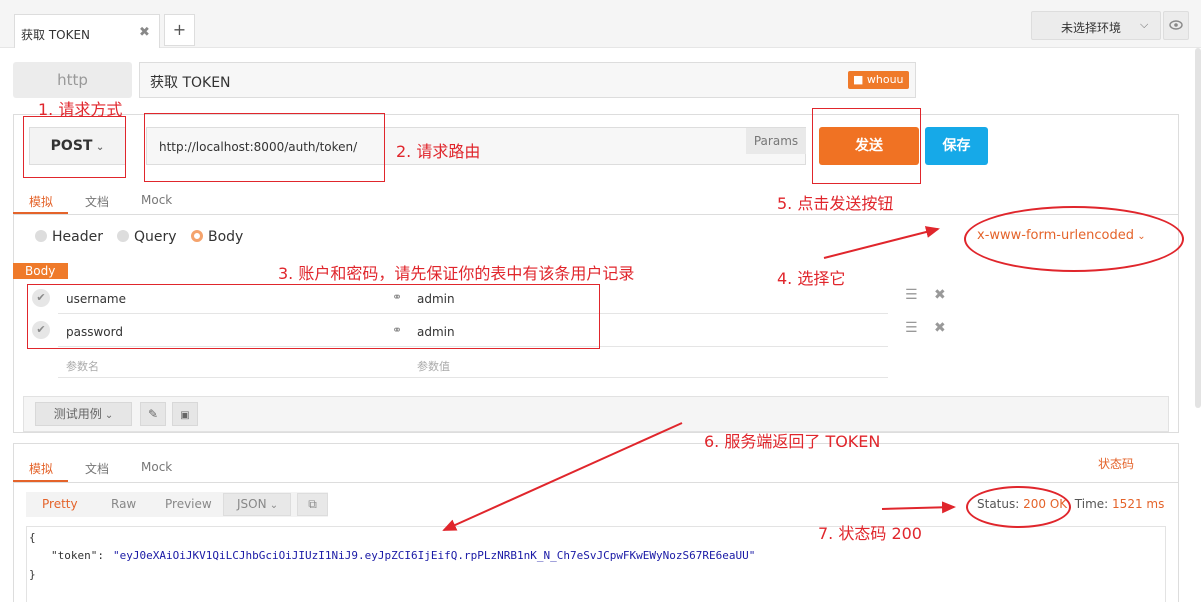 The width and height of the screenshot is (1201, 602). I want to click on arrow-to-status, so click(918, 507).